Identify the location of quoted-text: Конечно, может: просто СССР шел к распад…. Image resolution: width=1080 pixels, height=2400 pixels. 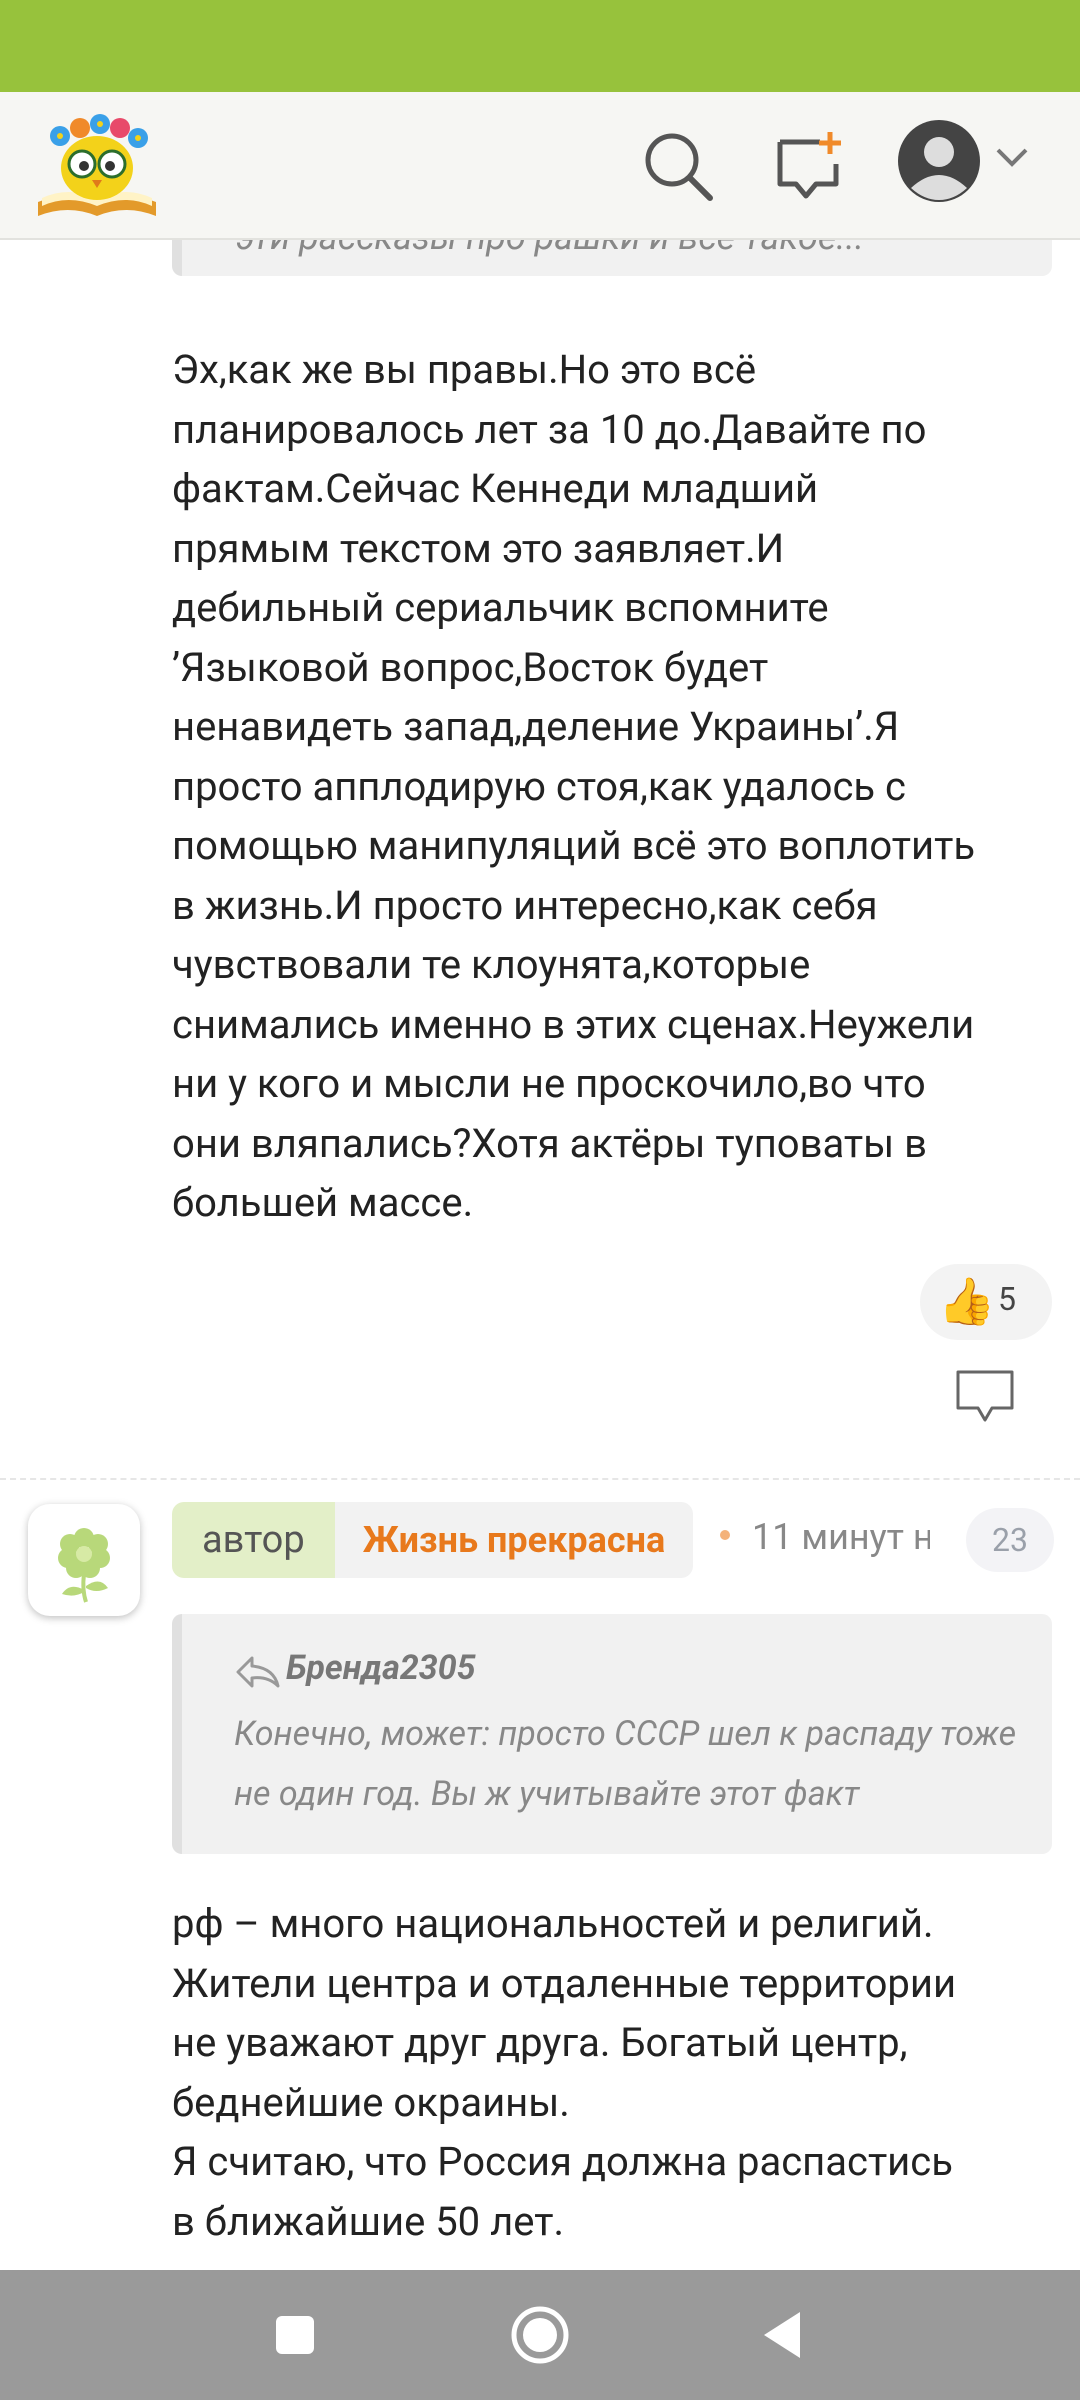
(625, 1764).